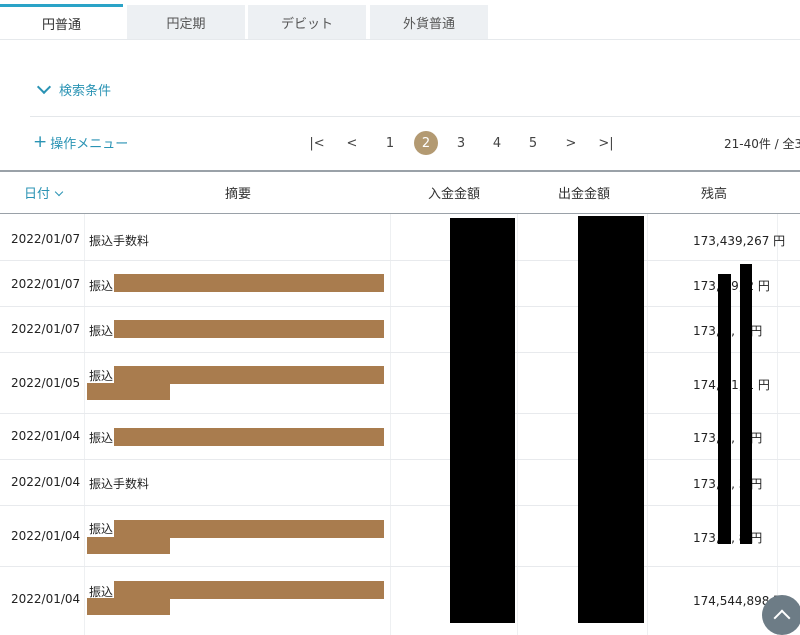 Image resolution: width=800 pixels, height=635 pixels. What do you see at coordinates (731, 385) in the screenshot?
I see `row-balance: 174,4 1, 1 円` at bounding box center [731, 385].